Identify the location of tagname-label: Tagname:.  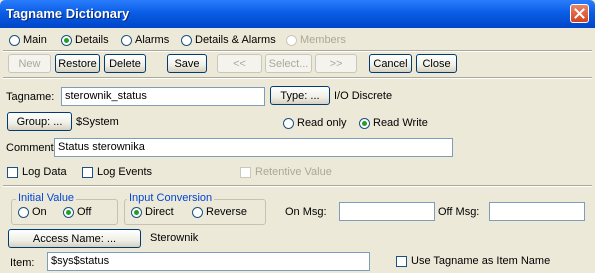
(30, 97).